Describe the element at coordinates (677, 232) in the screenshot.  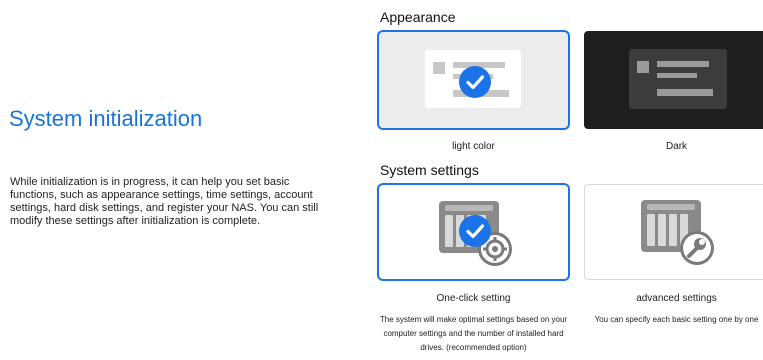
I see `nas-wrench-icon` at that location.